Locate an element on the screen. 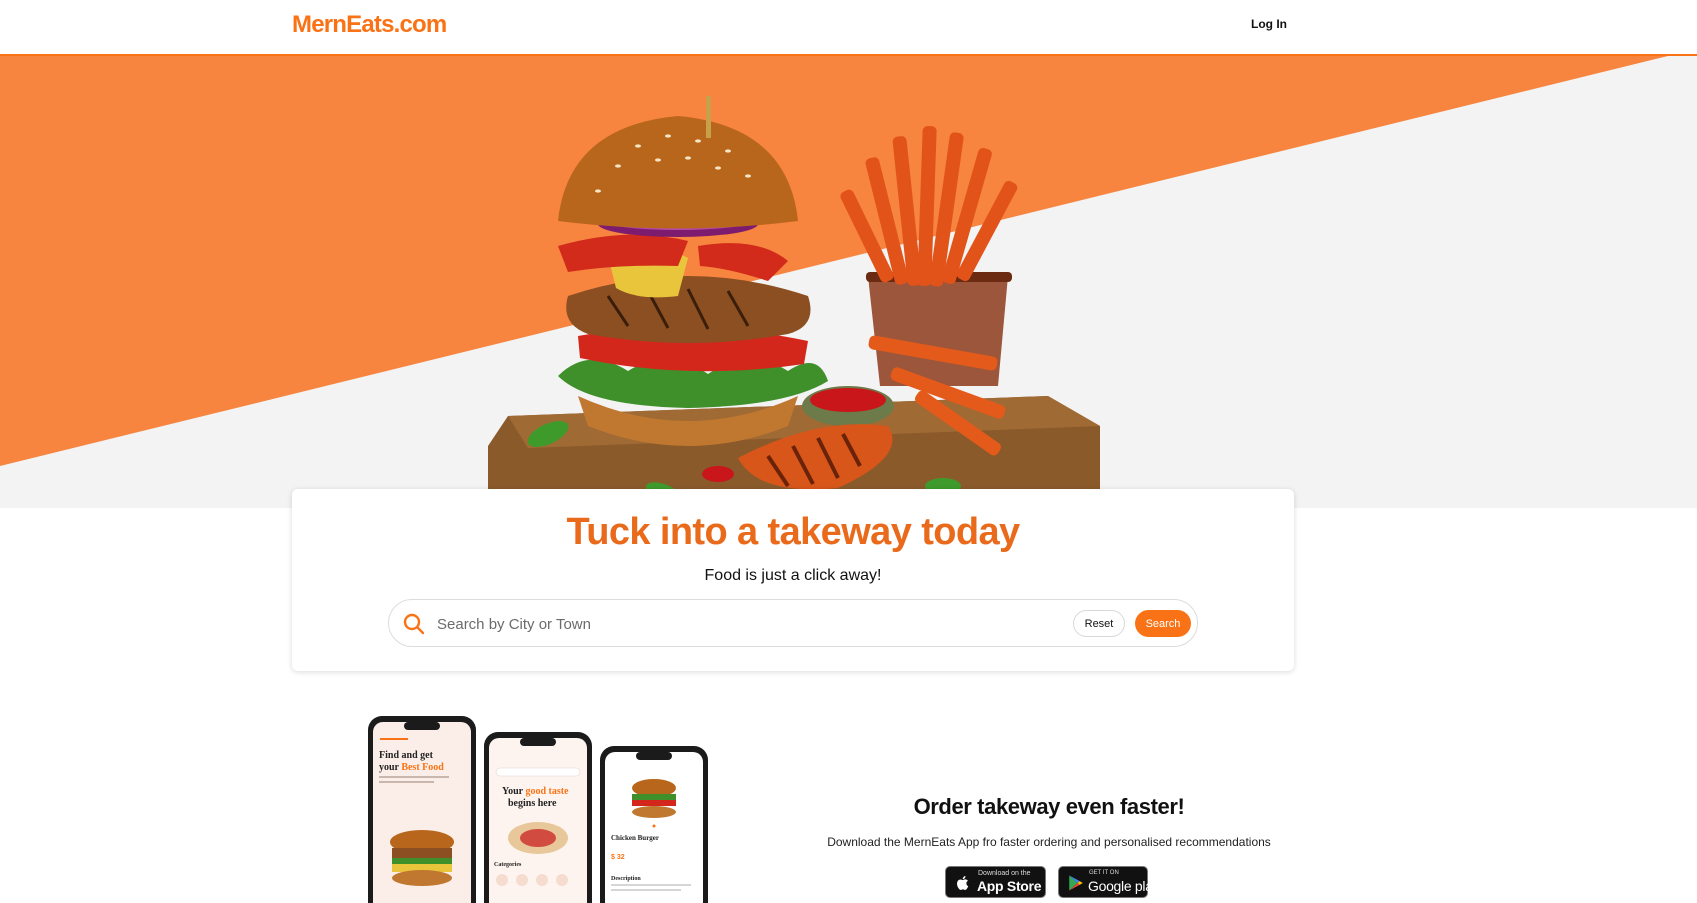  phone1-line2b: Best Food is located at coordinates (422, 767).